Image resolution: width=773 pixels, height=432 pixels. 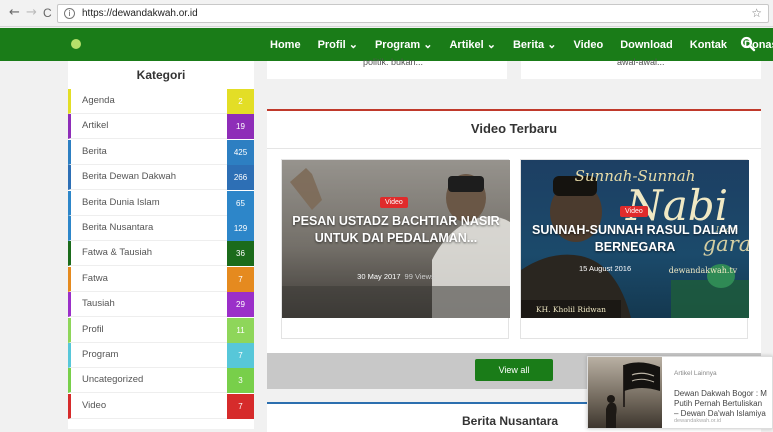 I want to click on category-count-badge: 65, so click(x=240, y=203).